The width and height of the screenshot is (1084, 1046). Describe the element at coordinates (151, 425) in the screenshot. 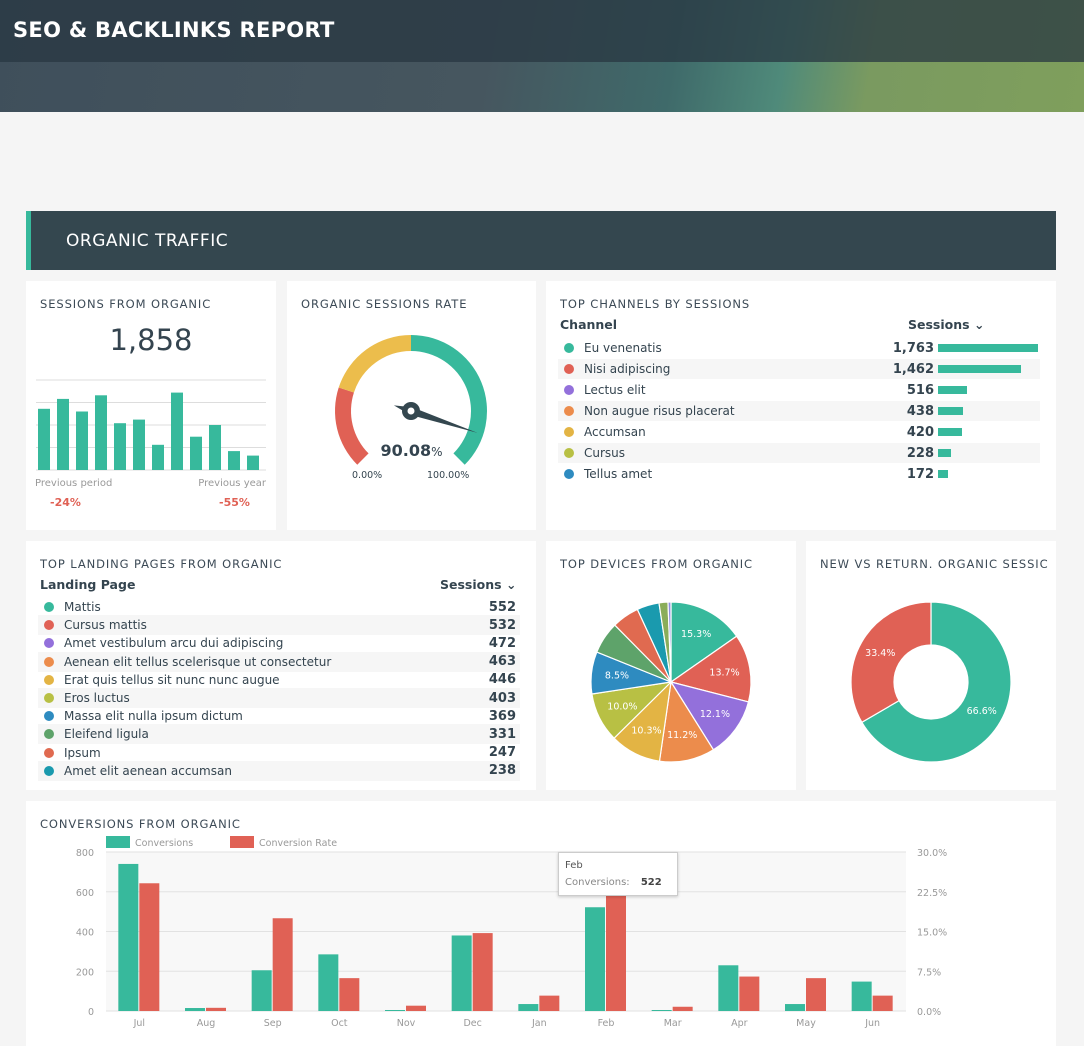

I see `sessions-bar-chart` at that location.